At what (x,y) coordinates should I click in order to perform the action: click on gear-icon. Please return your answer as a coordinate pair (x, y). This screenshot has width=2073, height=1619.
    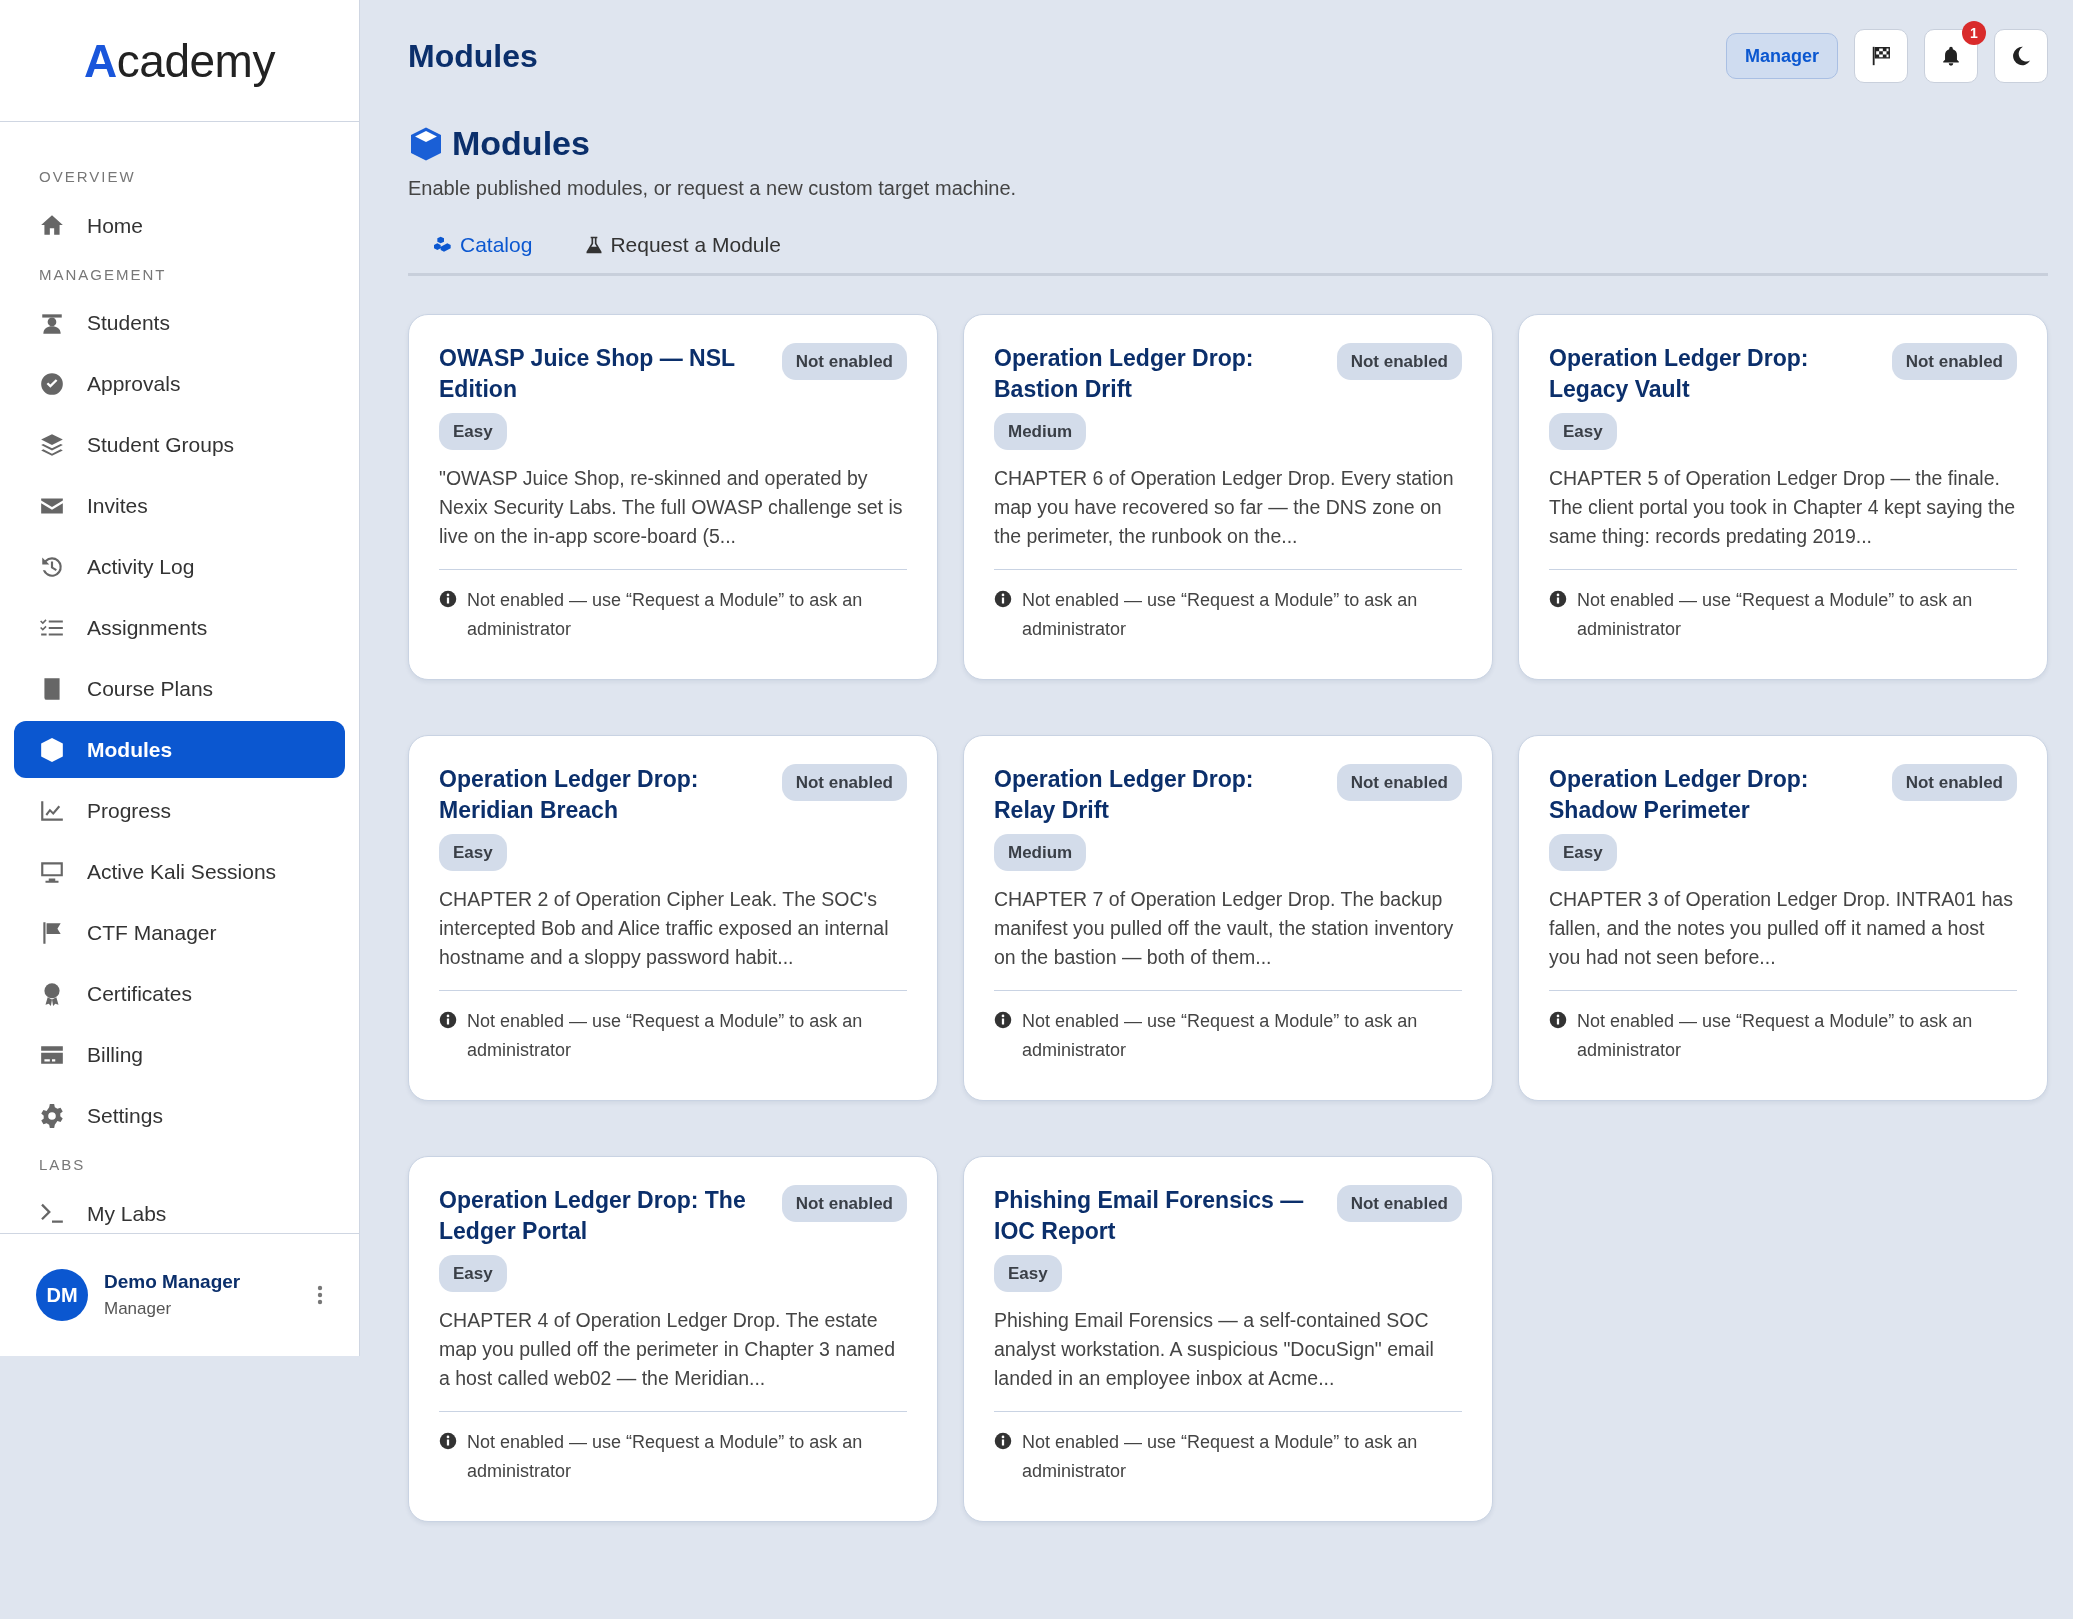
    Looking at the image, I should click on (52, 1116).